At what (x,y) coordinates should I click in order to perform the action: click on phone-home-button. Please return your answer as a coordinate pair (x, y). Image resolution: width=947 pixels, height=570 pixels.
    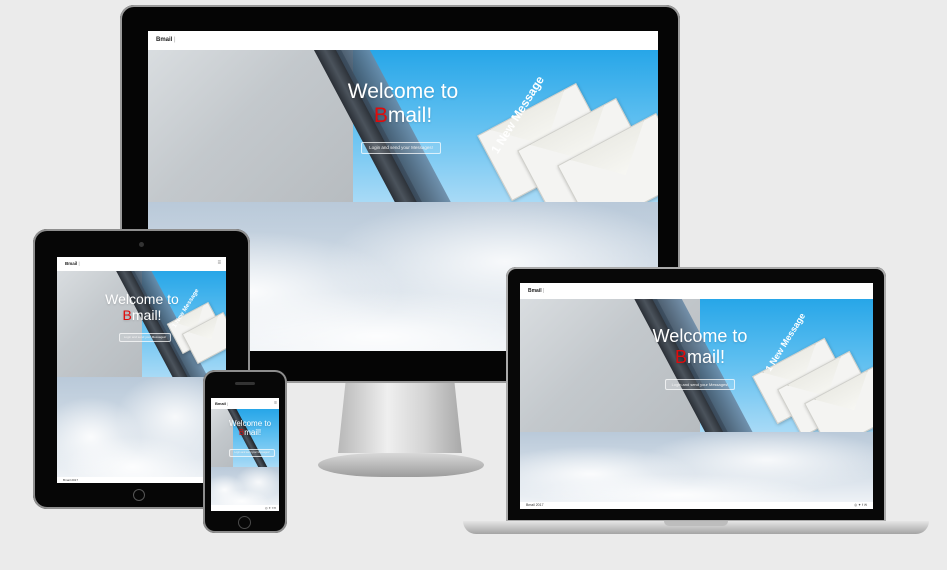
    Looking at the image, I should click on (244, 522).